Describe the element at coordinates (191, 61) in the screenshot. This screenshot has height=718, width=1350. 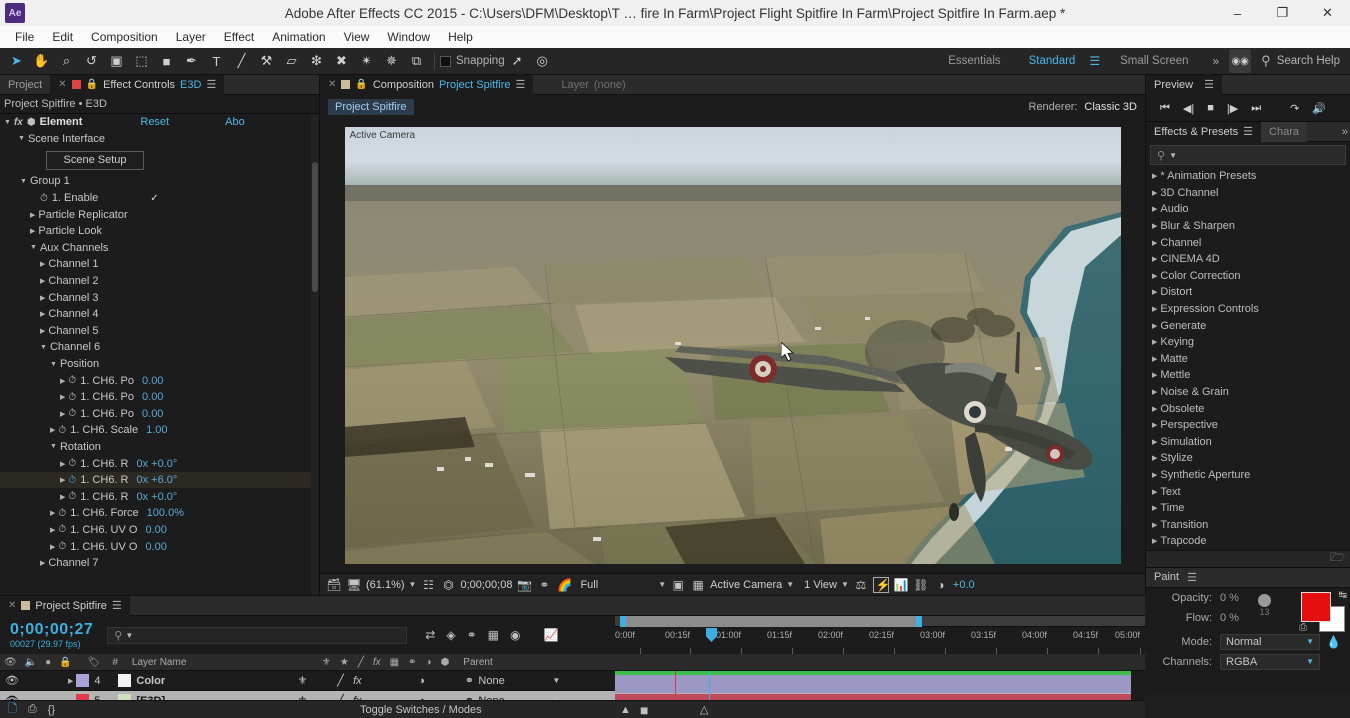
I see `pen-tool-icon: ✒` at that location.